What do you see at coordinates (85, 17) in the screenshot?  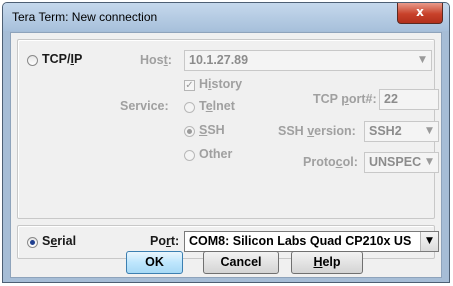 I see `window-title: Tera Term: New connection` at bounding box center [85, 17].